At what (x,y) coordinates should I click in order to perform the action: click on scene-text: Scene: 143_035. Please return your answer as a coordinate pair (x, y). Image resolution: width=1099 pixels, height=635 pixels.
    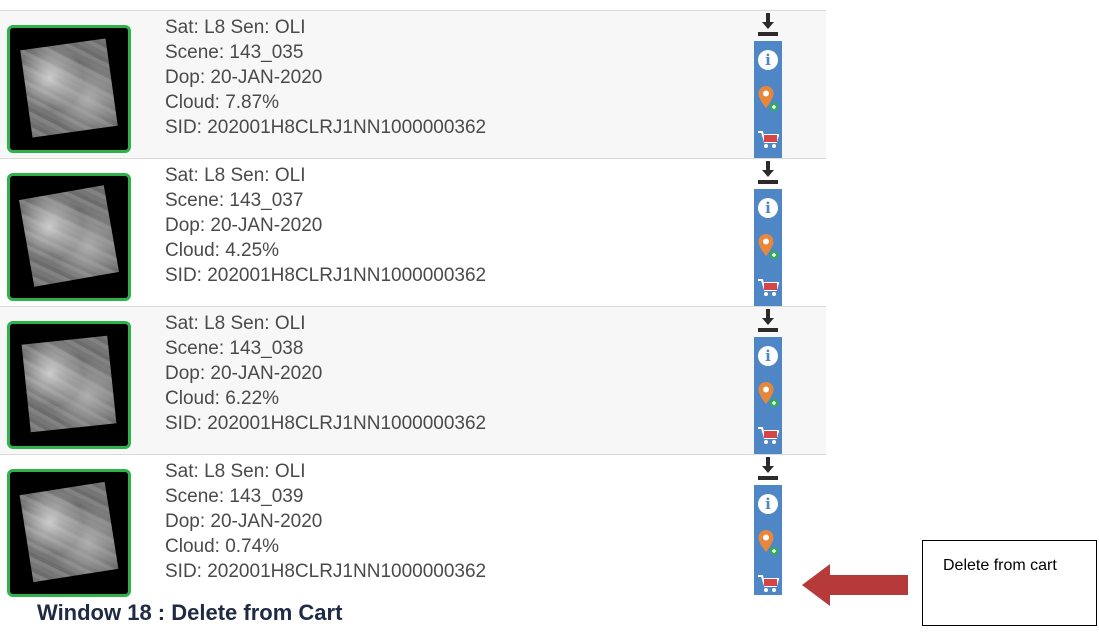
    Looking at the image, I should click on (234, 52).